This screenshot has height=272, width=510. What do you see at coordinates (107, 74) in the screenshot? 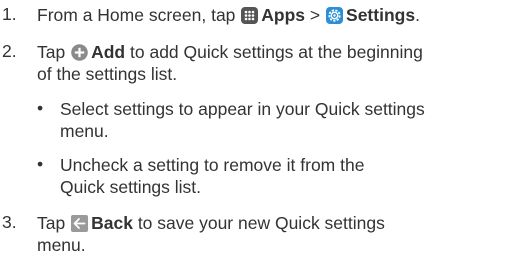
I see `step-2-line-2: of the settings list.` at bounding box center [107, 74].